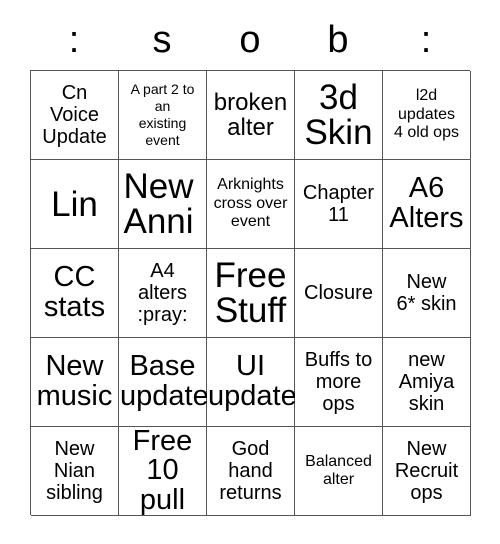  I want to click on bingo-cell-label: new Amiya skin, so click(426, 382).